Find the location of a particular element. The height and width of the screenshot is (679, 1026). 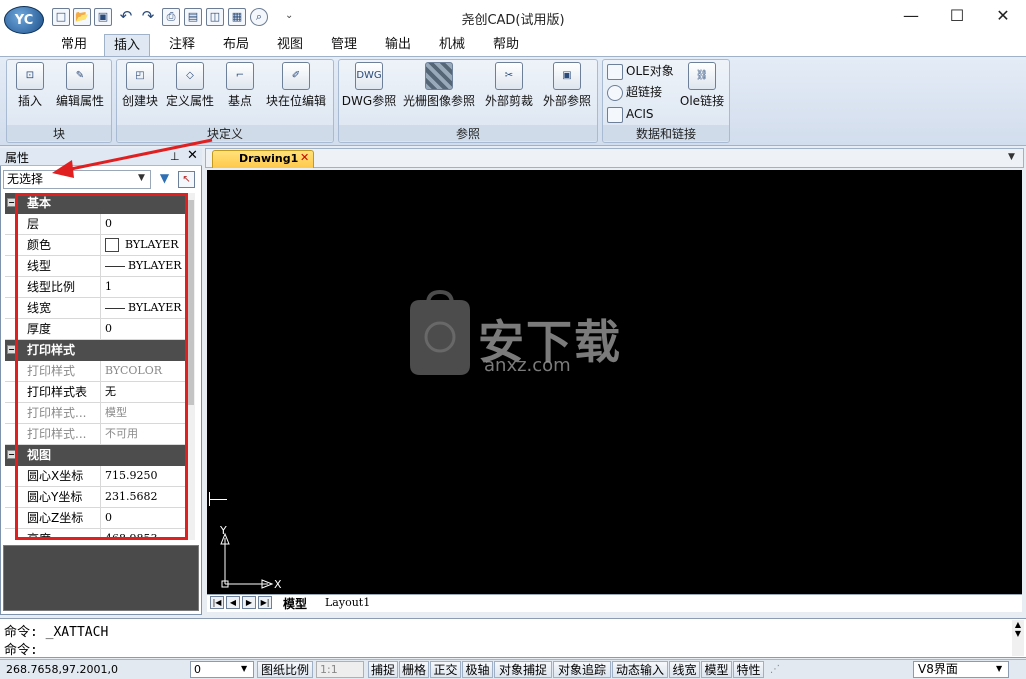

define-attribute-button: ◇ 定义属性 is located at coordinates (190, 89).